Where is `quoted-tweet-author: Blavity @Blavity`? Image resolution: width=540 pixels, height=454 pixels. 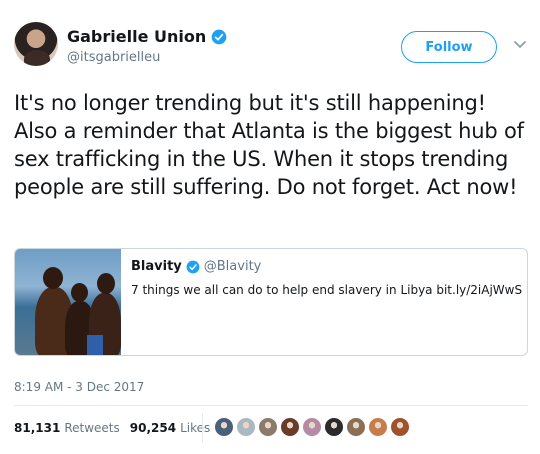
quoted-tweet-author: Blavity @Blavity is located at coordinates (196, 266).